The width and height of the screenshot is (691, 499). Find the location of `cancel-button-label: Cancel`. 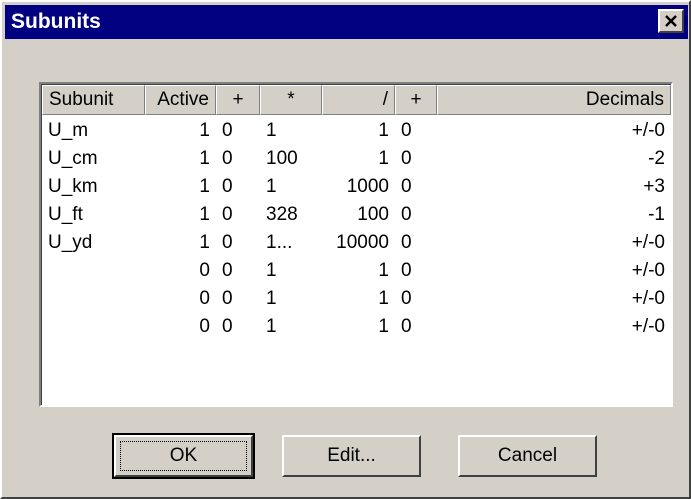

cancel-button-label: Cancel is located at coordinates (527, 455).